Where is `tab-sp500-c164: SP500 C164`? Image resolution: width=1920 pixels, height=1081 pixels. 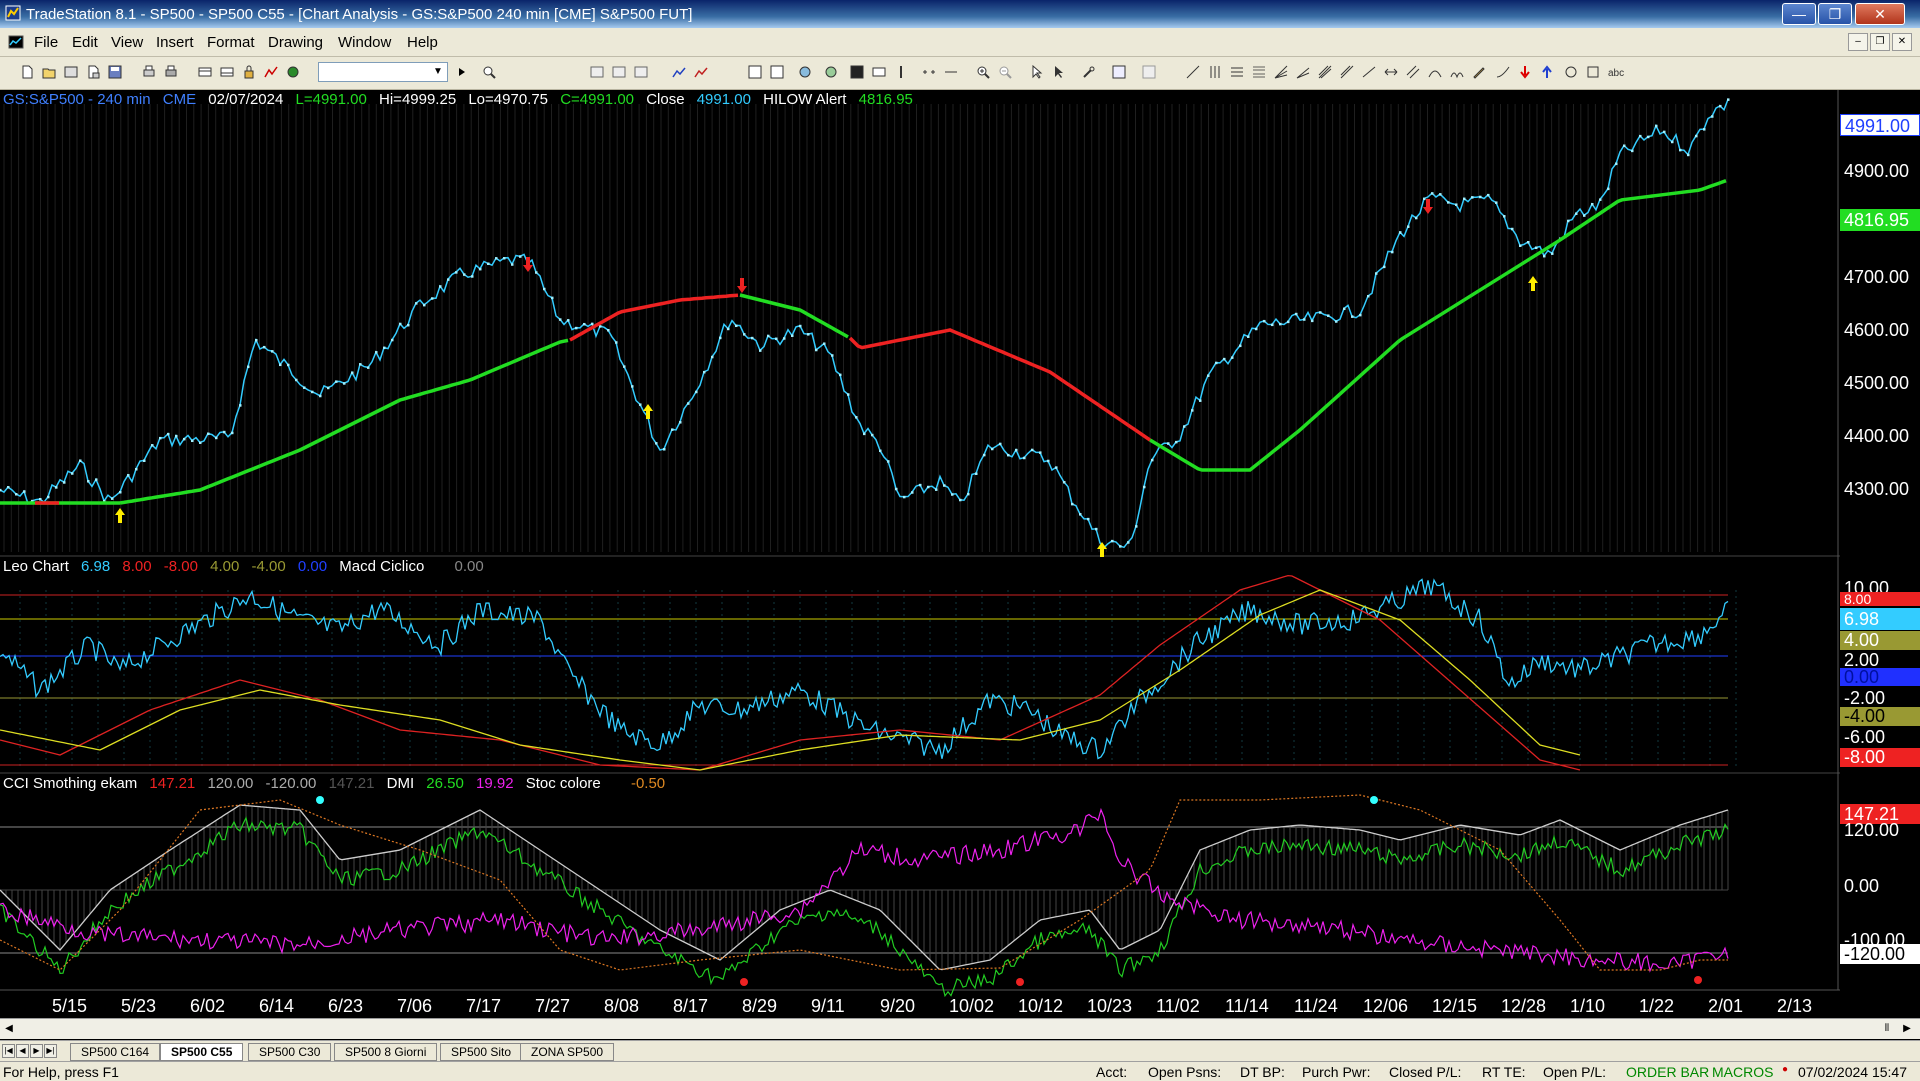
tab-sp500-c164: SP500 C164 is located at coordinates (115, 1052).